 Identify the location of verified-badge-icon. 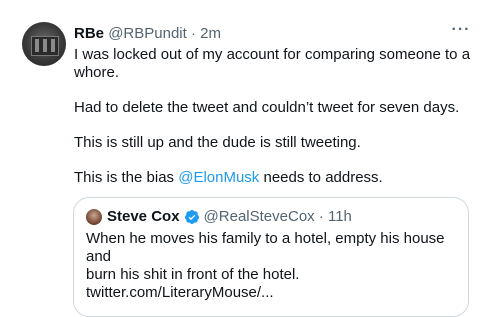
(191, 217).